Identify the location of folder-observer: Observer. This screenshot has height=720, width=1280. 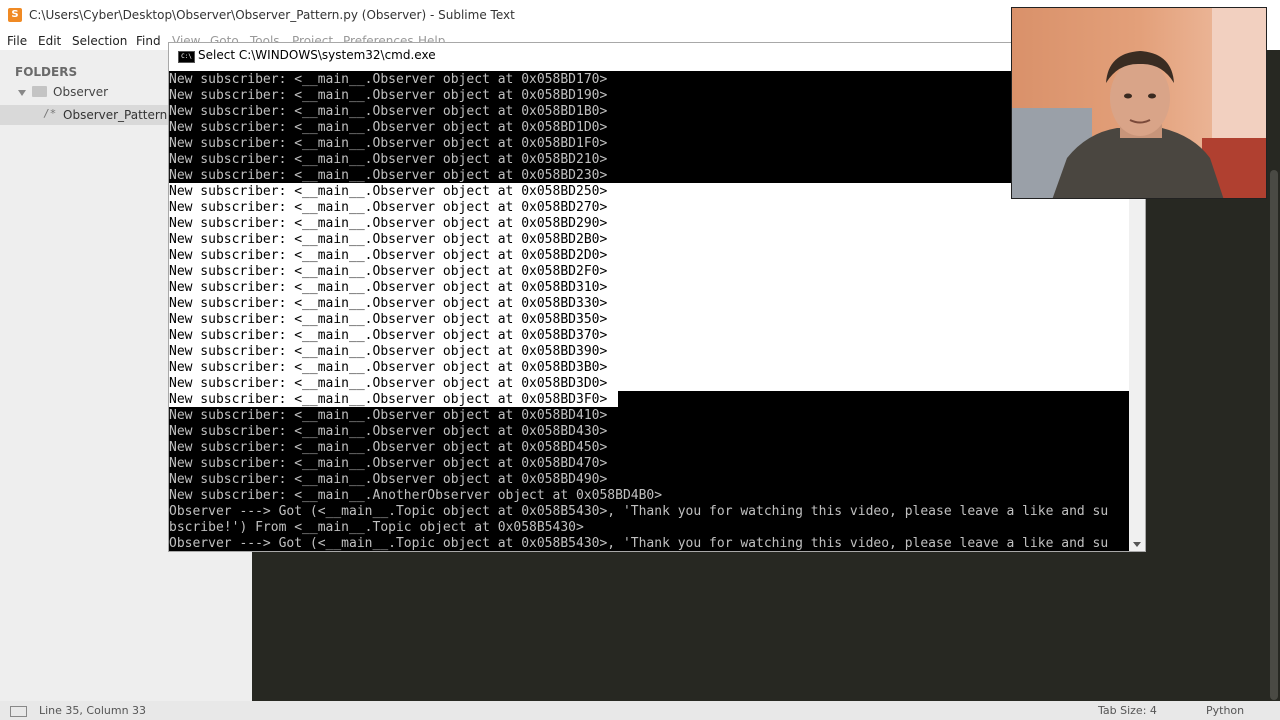
(63, 94).